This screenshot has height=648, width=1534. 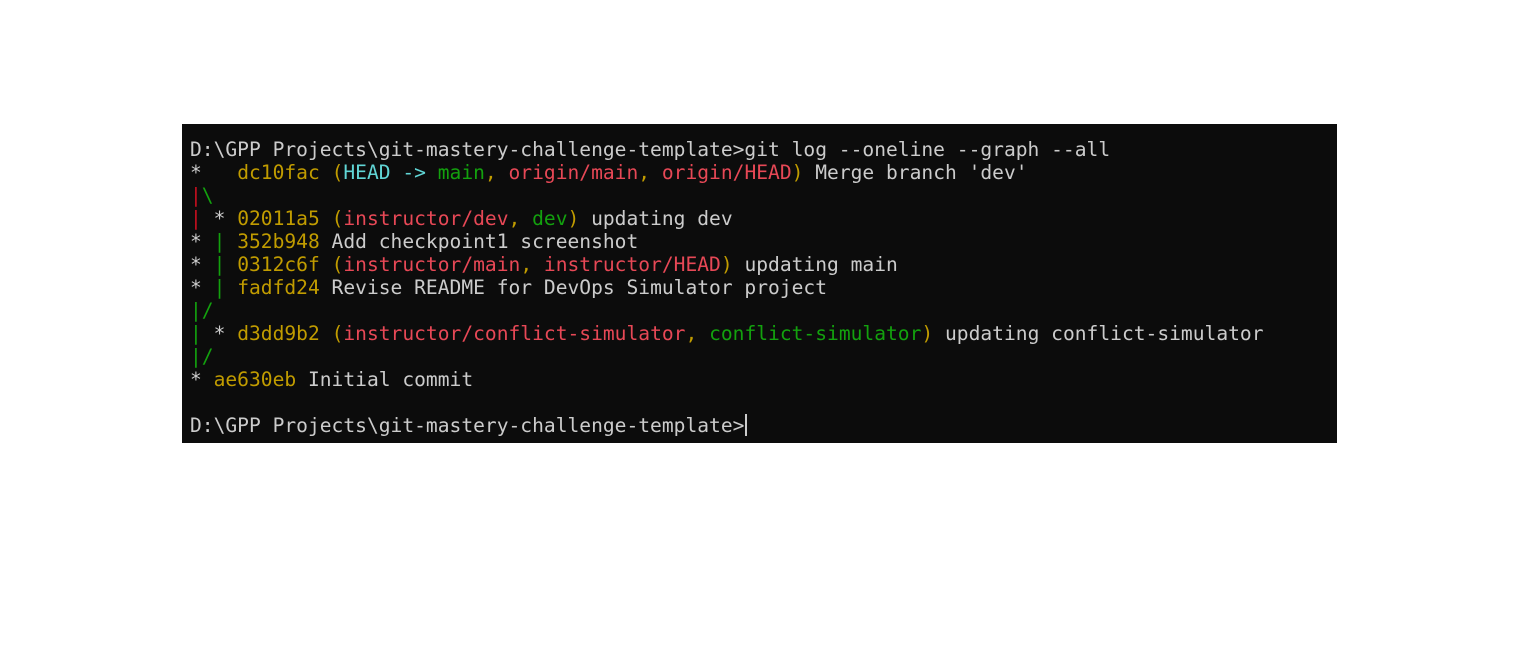 What do you see at coordinates (514, 333) in the screenshot?
I see `text-segment-remote-branch: instructor/conflict-simulator` at bounding box center [514, 333].